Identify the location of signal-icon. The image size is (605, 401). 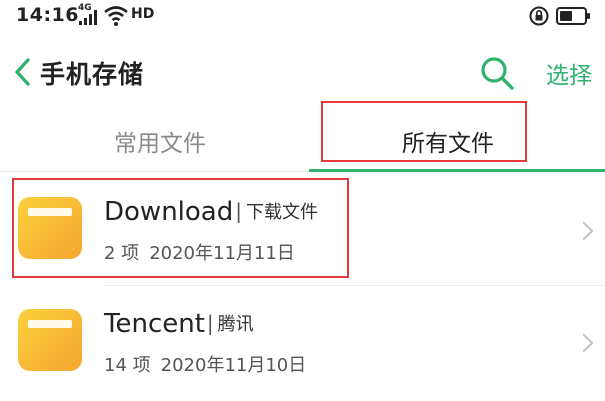
(88, 17).